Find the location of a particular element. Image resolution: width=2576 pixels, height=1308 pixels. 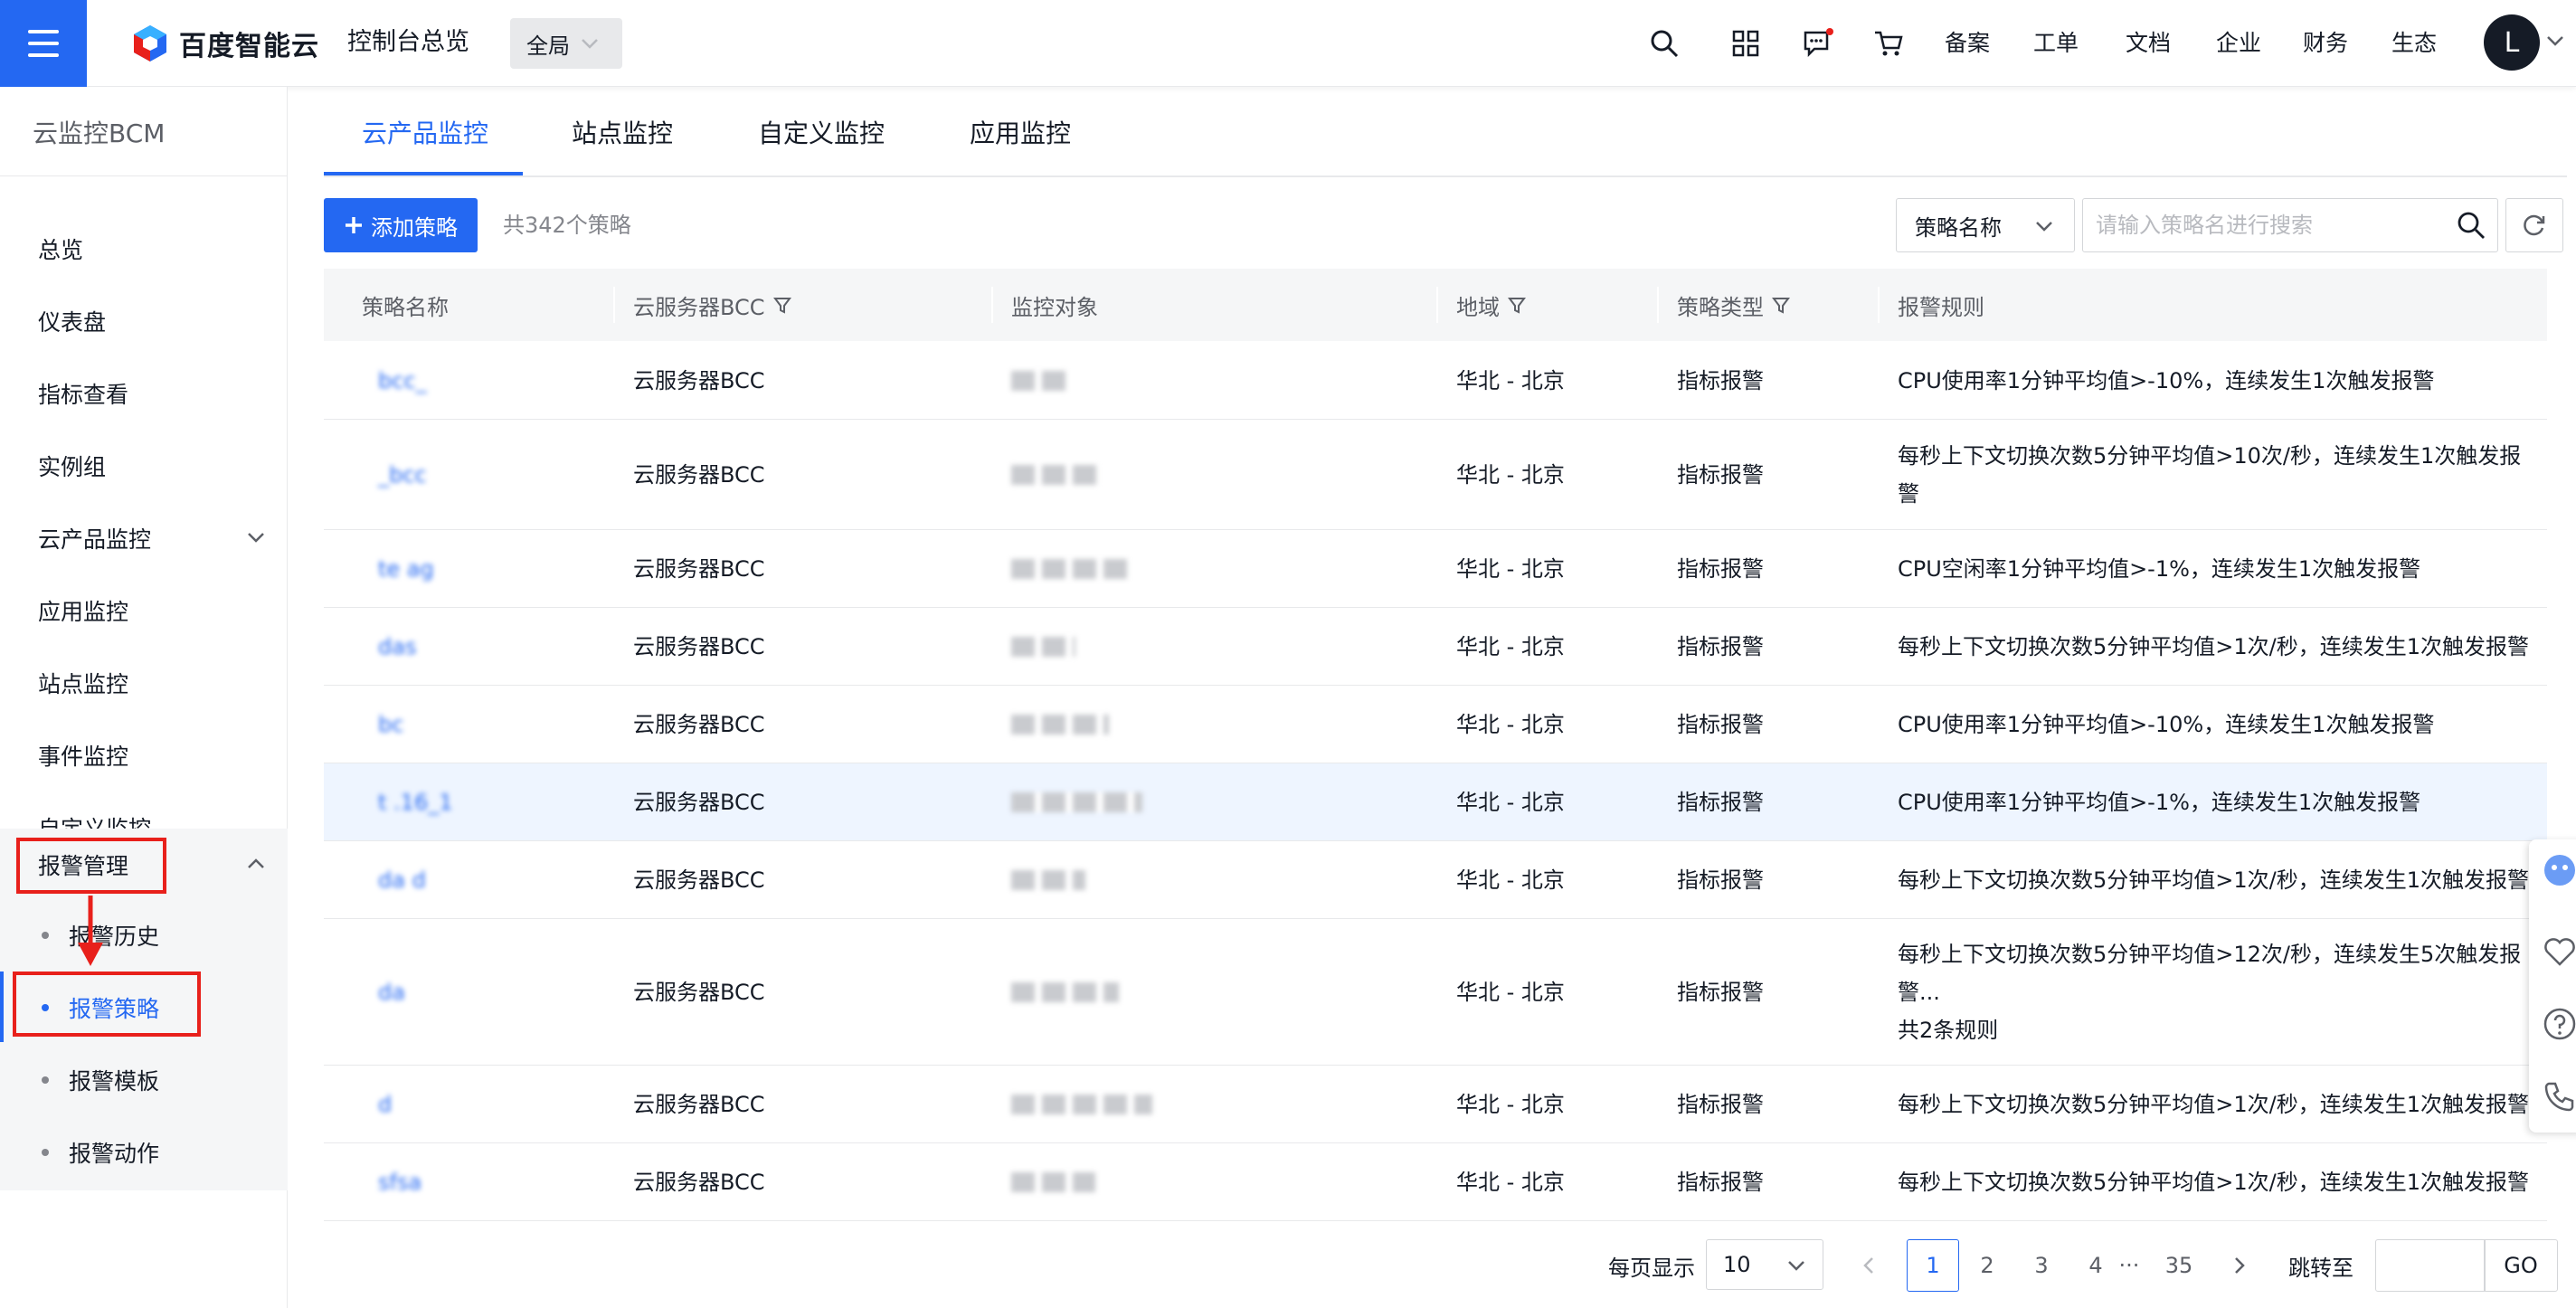

heart-icon is located at coordinates (2559, 952).